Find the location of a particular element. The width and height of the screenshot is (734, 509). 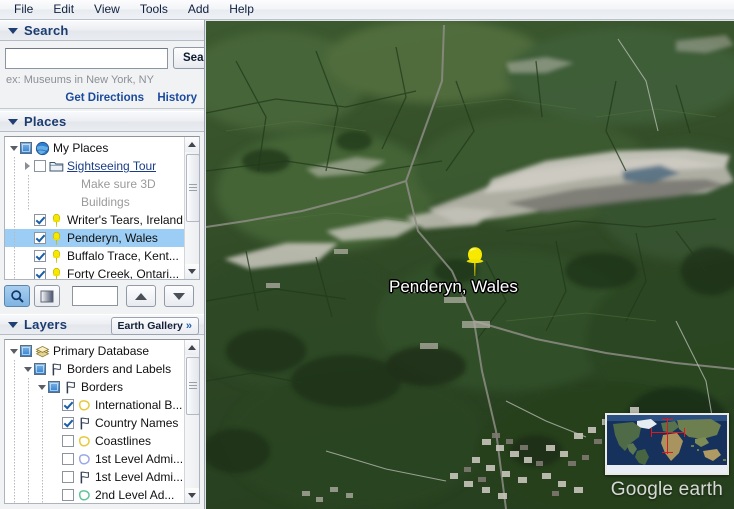

places-panel-header: Places is located at coordinates (102, 121).